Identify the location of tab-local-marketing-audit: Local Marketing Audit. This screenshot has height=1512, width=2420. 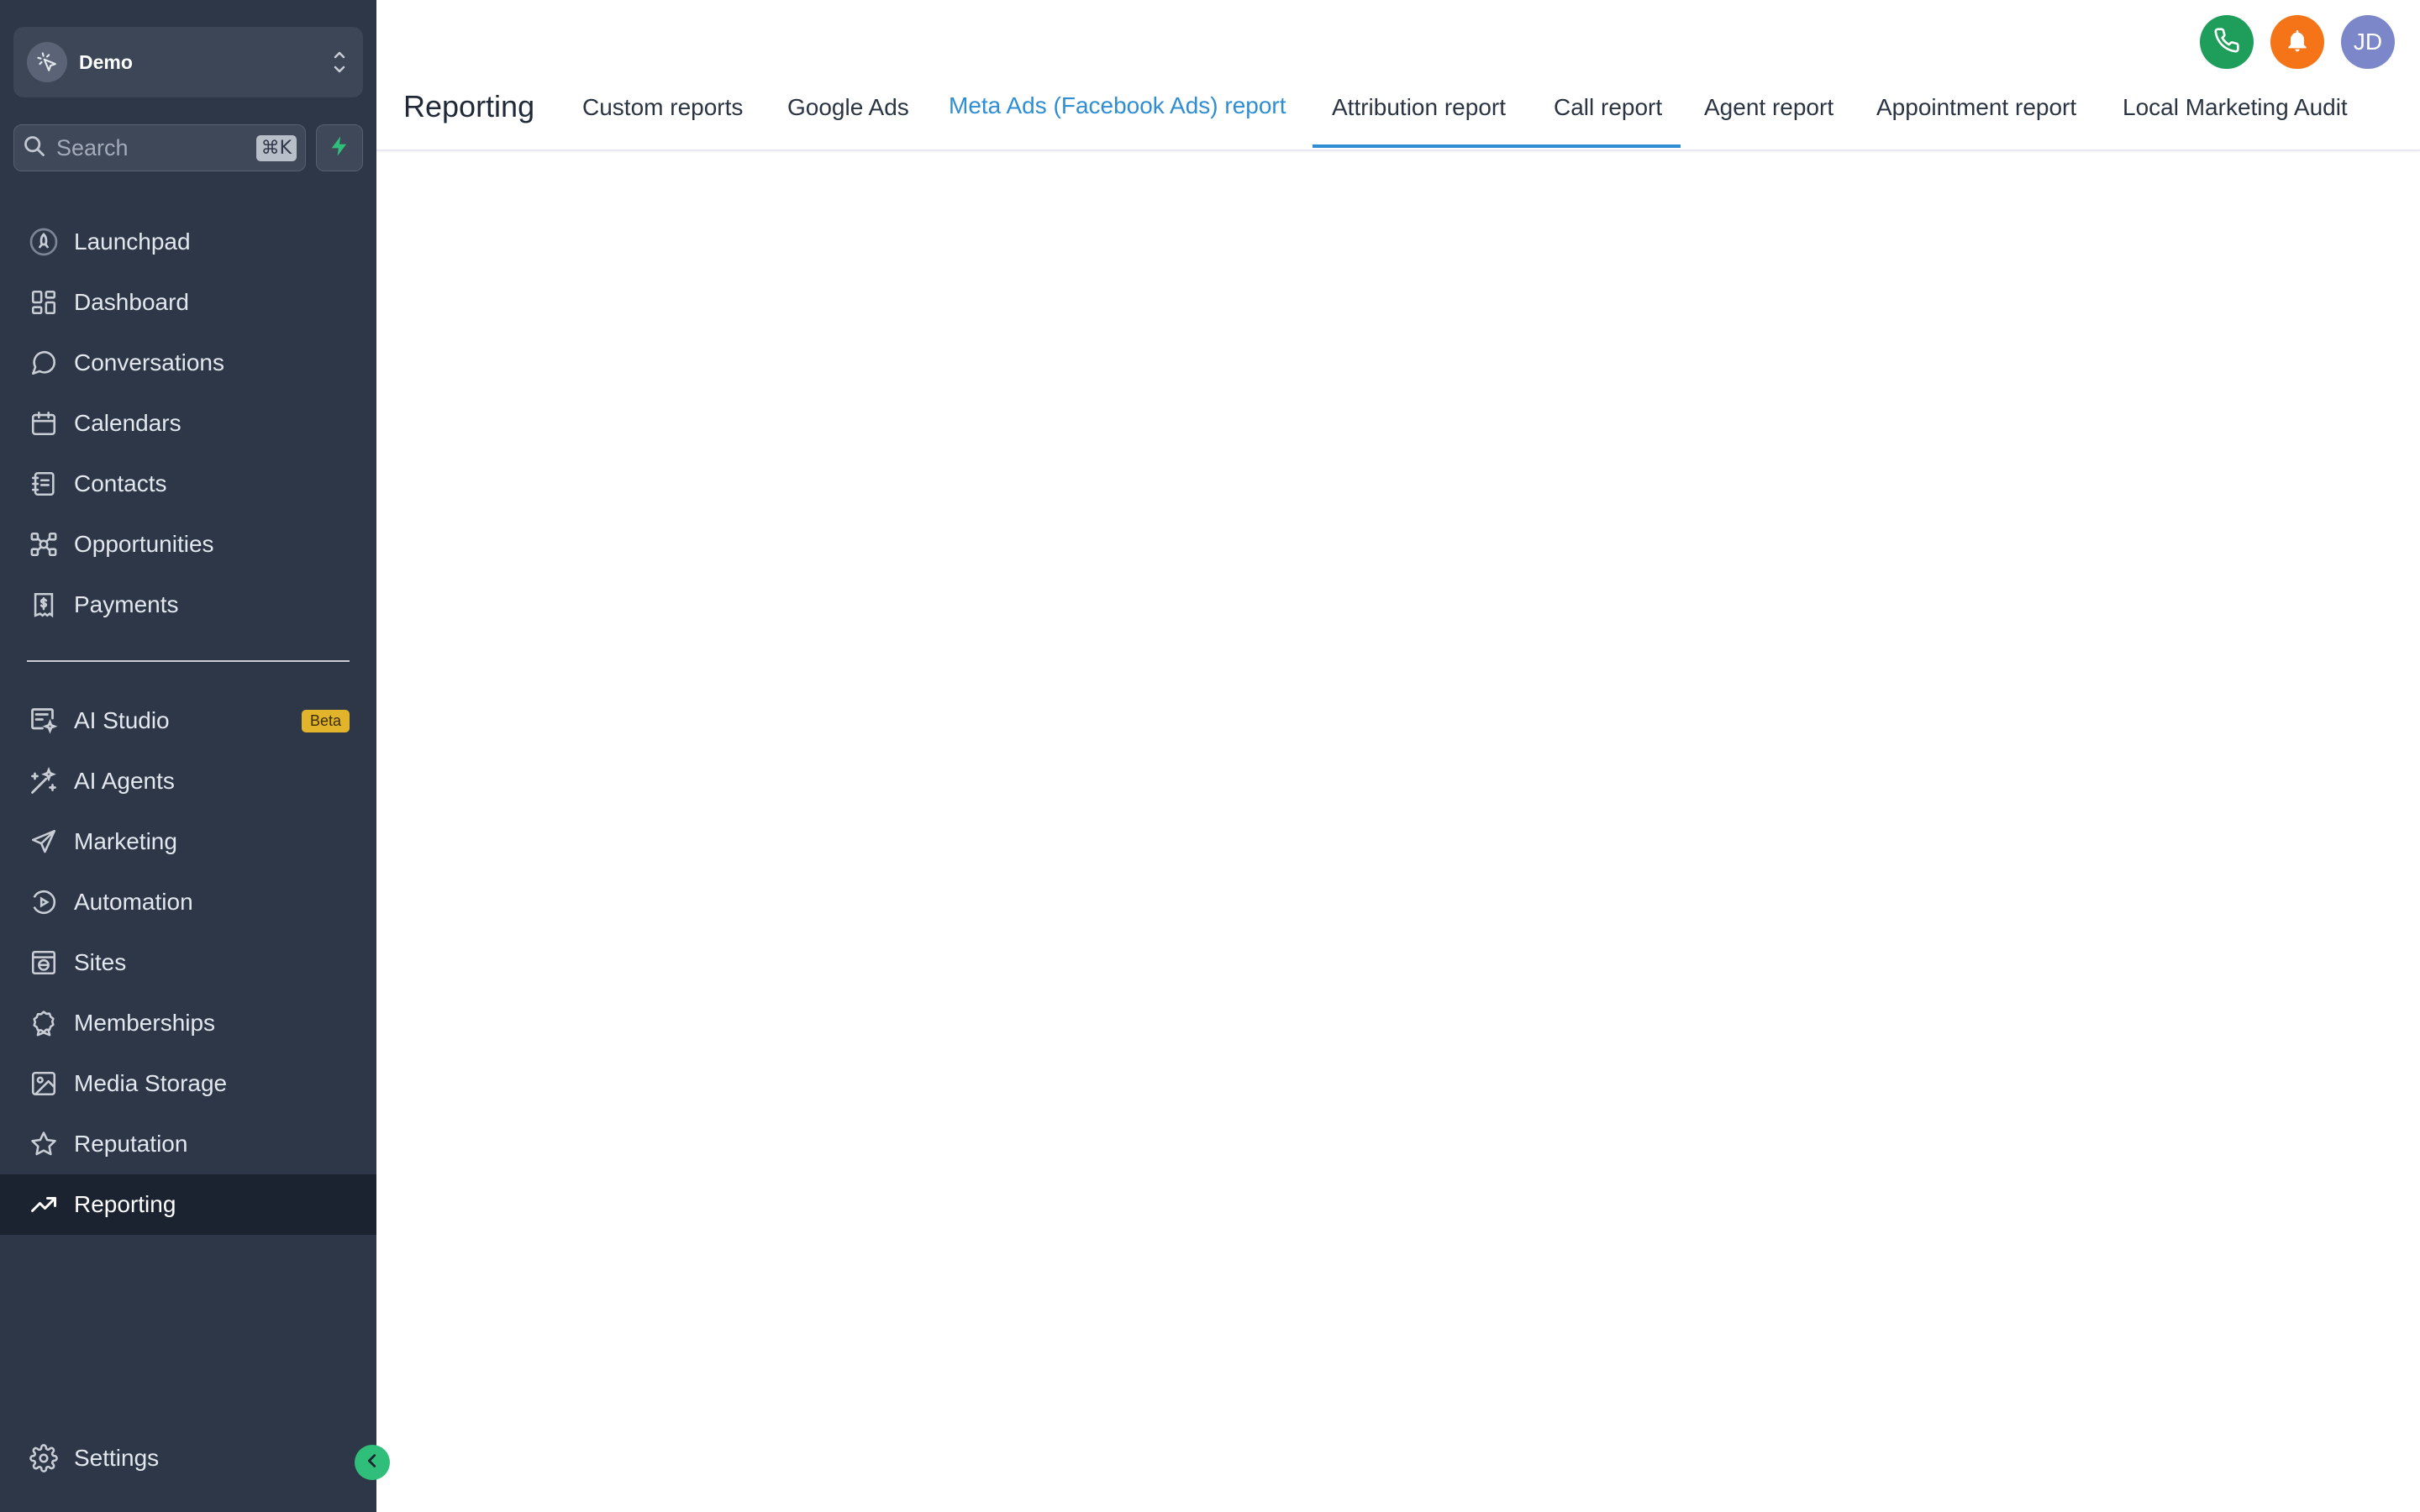
(2235, 107).